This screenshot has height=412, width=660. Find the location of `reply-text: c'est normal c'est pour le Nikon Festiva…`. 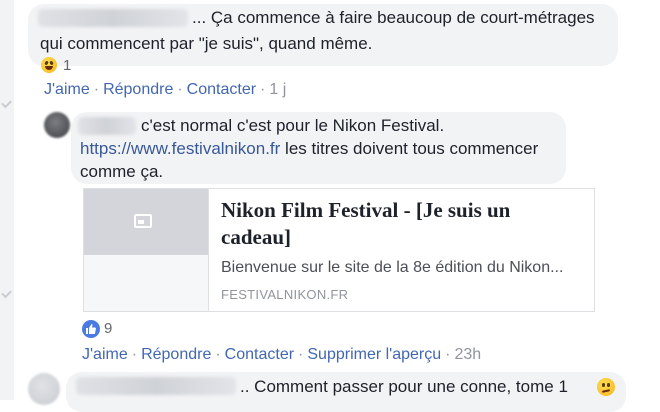

reply-text: c'est normal c'est pour le Nikon Festiva… is located at coordinates (293, 125).